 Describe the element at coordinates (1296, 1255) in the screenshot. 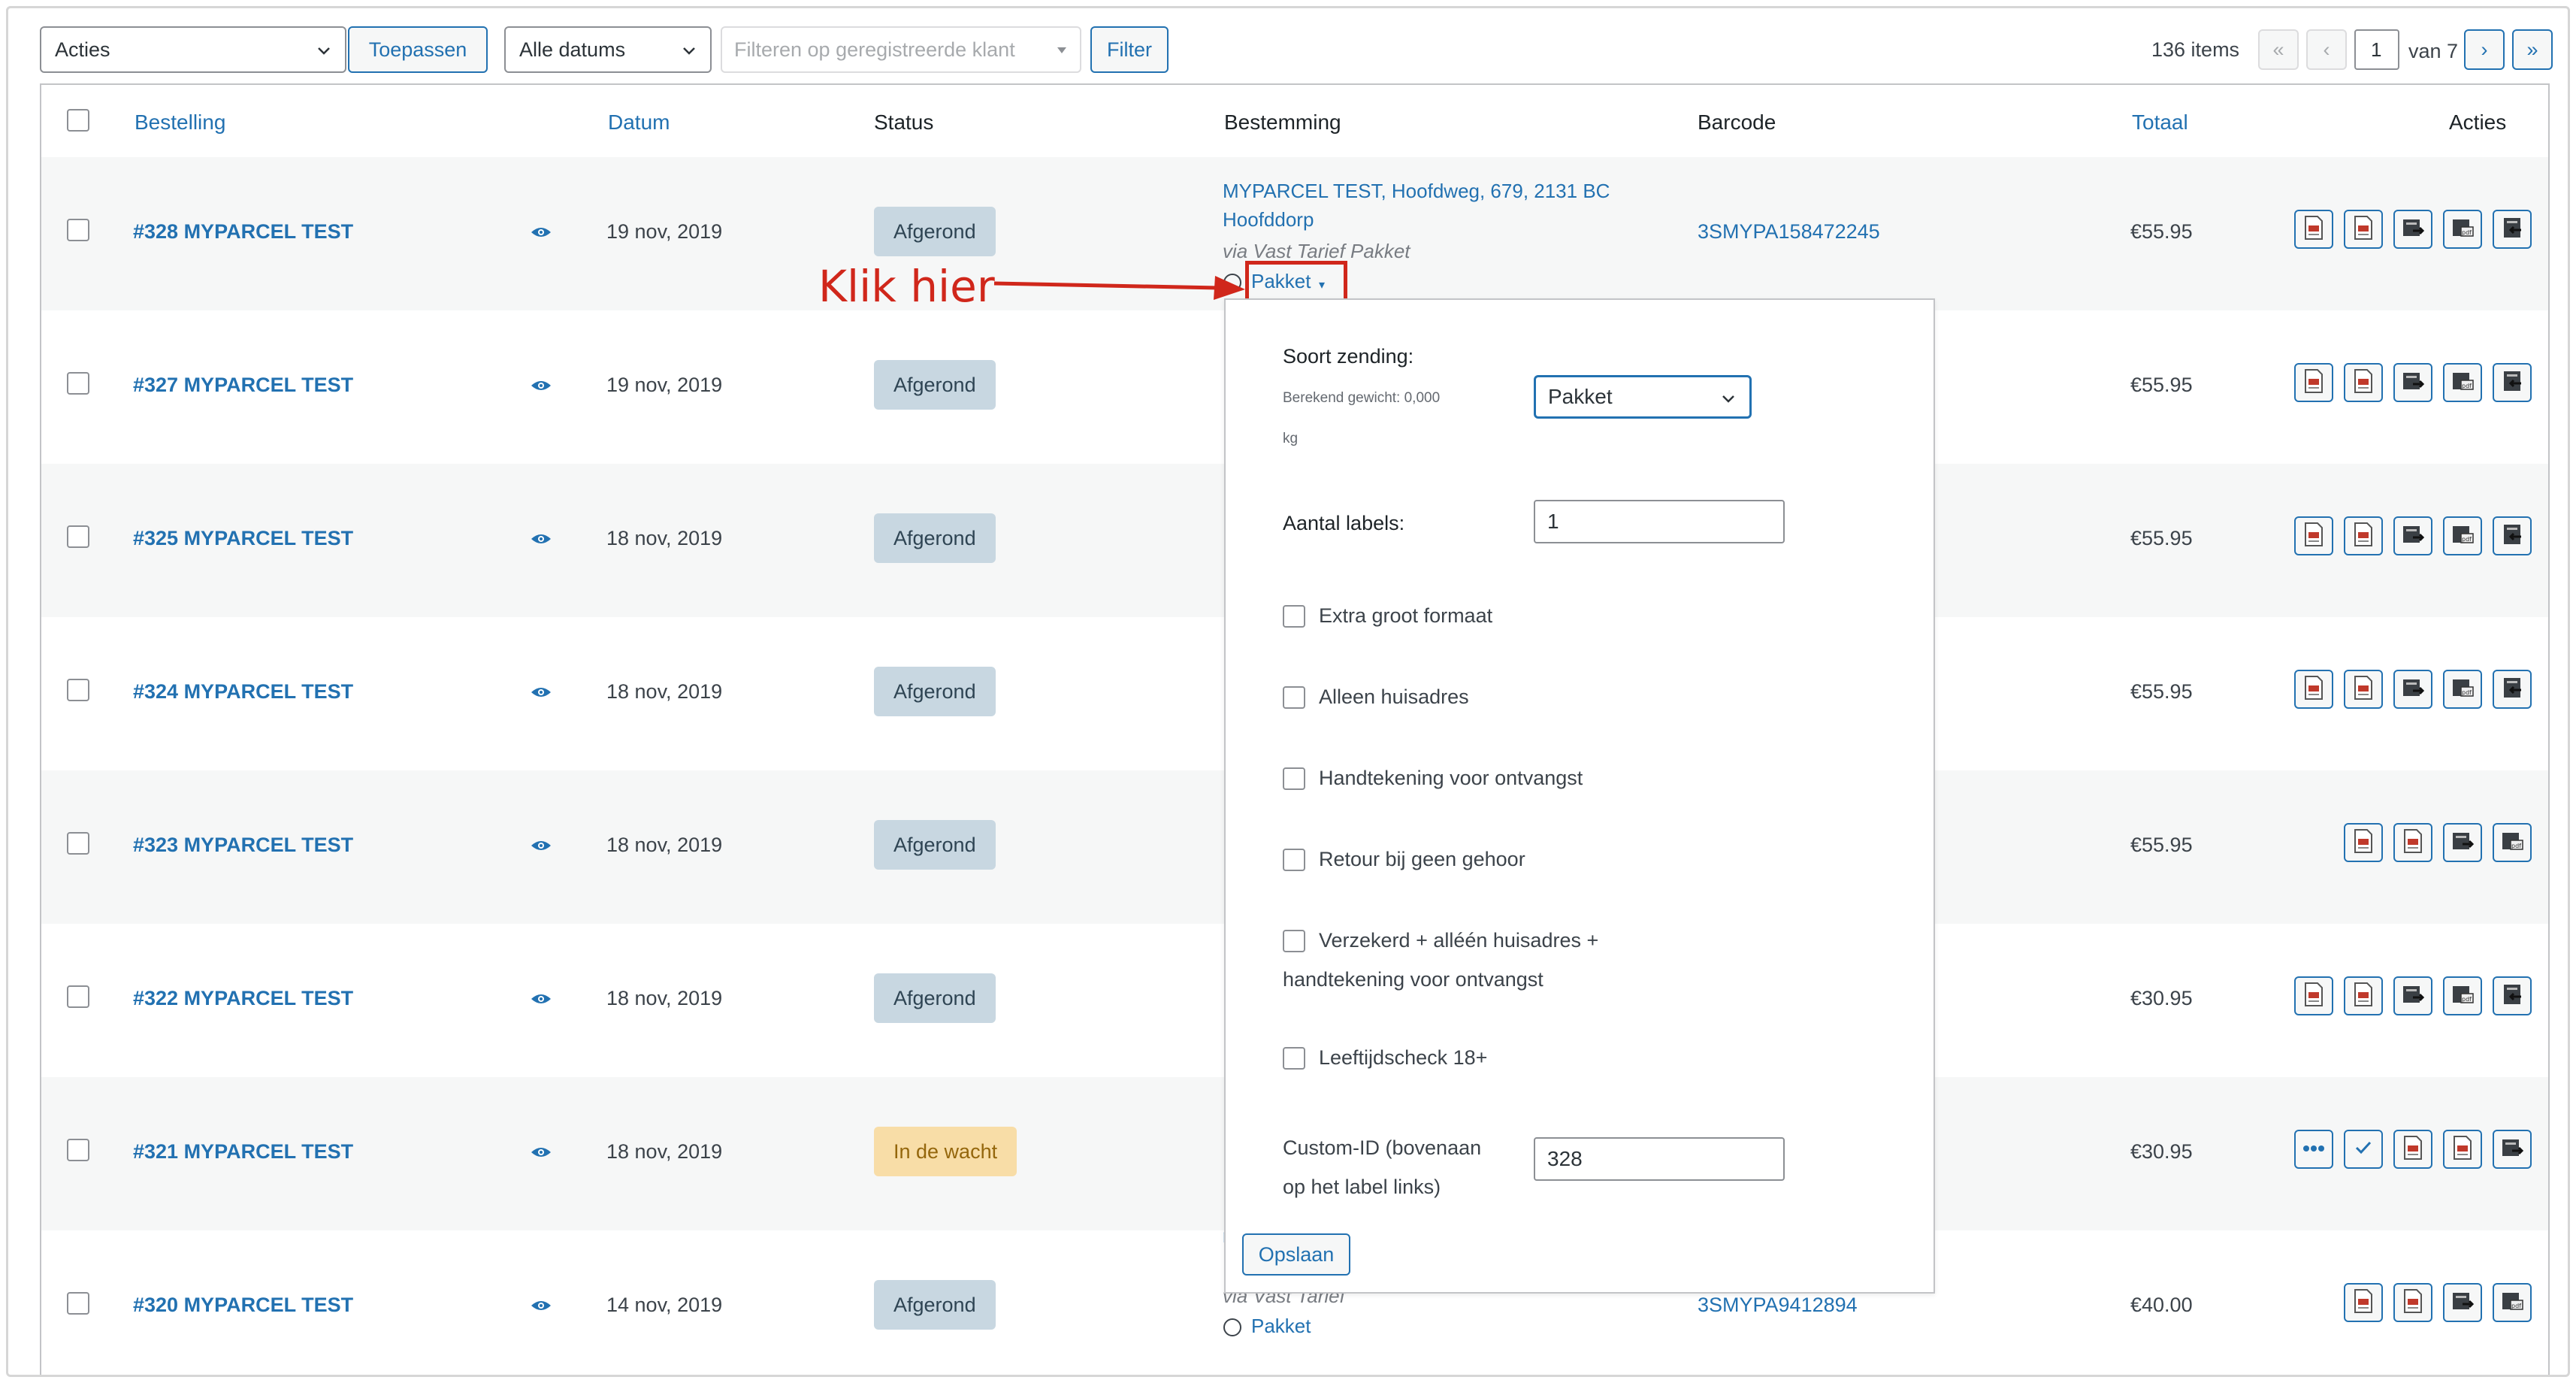

I see `save-button: Opslaan` at that location.